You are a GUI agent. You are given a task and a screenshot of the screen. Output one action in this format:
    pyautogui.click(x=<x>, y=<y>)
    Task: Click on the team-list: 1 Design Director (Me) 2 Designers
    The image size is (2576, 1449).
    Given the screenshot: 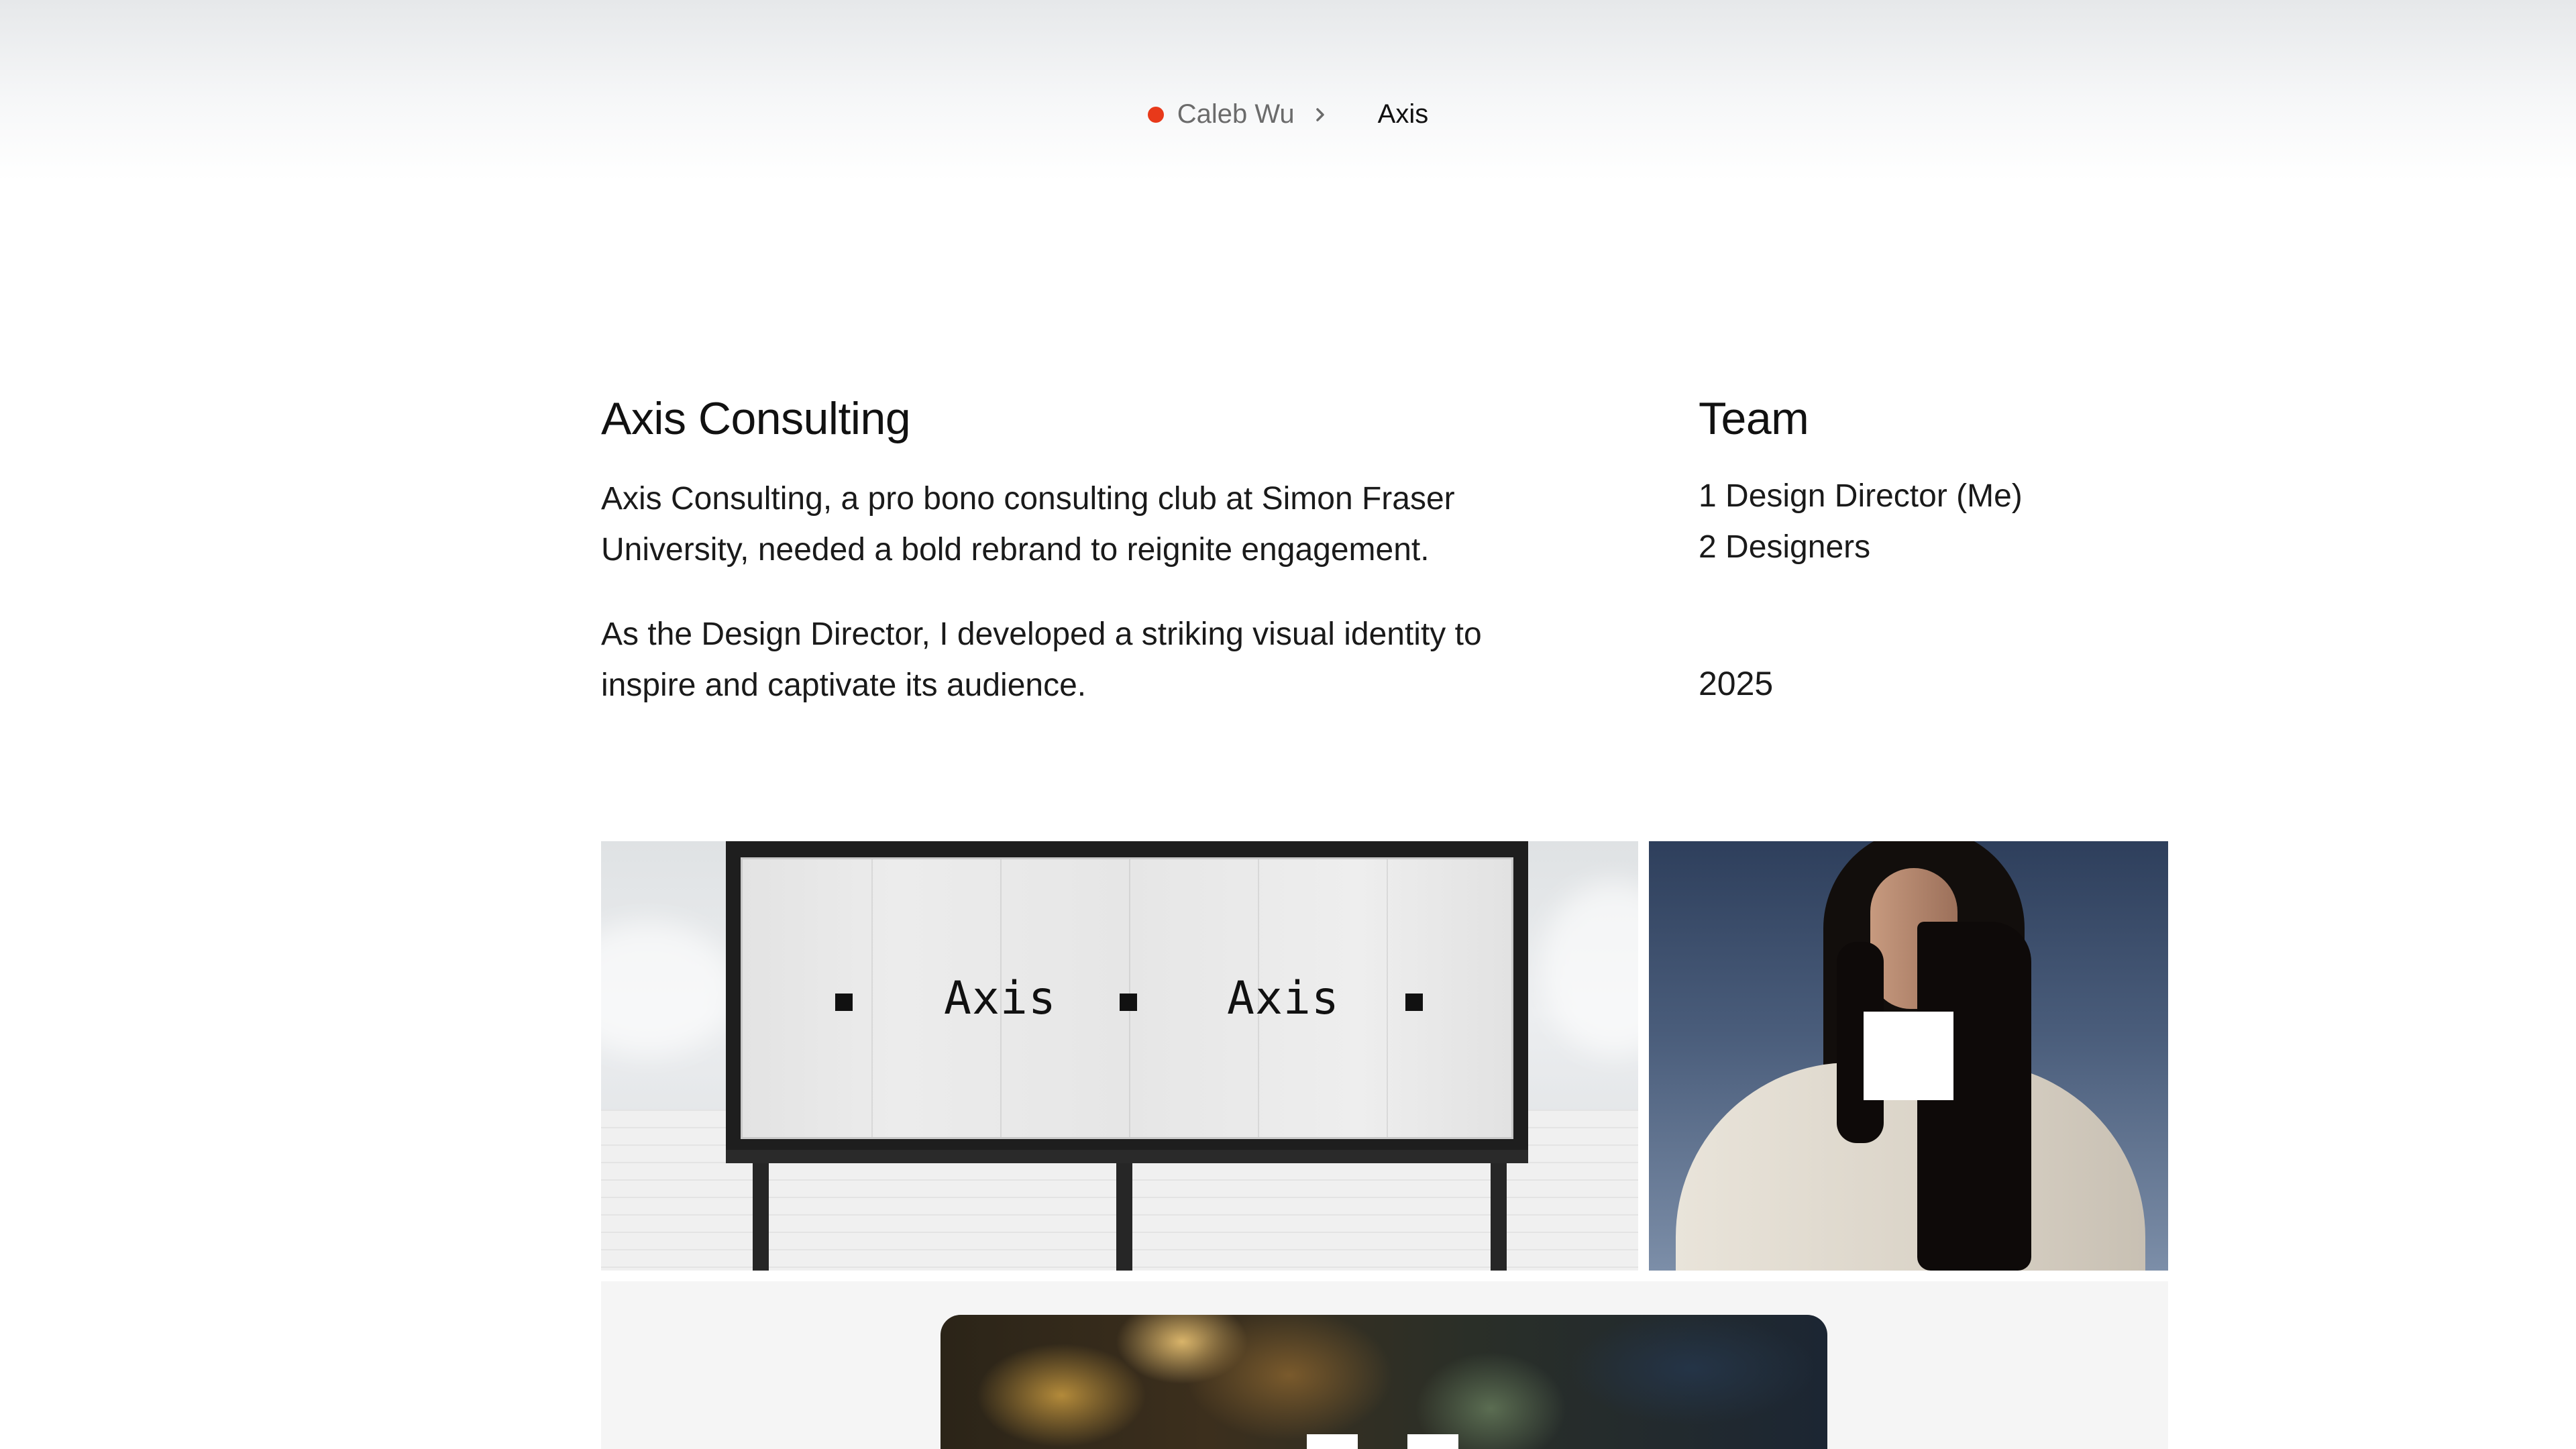 What is the action you would take?
    pyautogui.click(x=1933, y=522)
    